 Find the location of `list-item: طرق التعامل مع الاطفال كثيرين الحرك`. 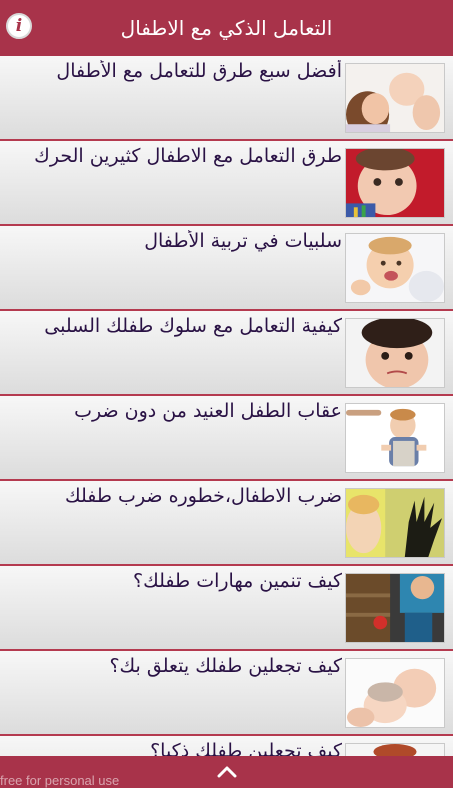

list-item: طرق التعامل مع الاطفال كثيرين الحرك is located at coordinates (226, 183).